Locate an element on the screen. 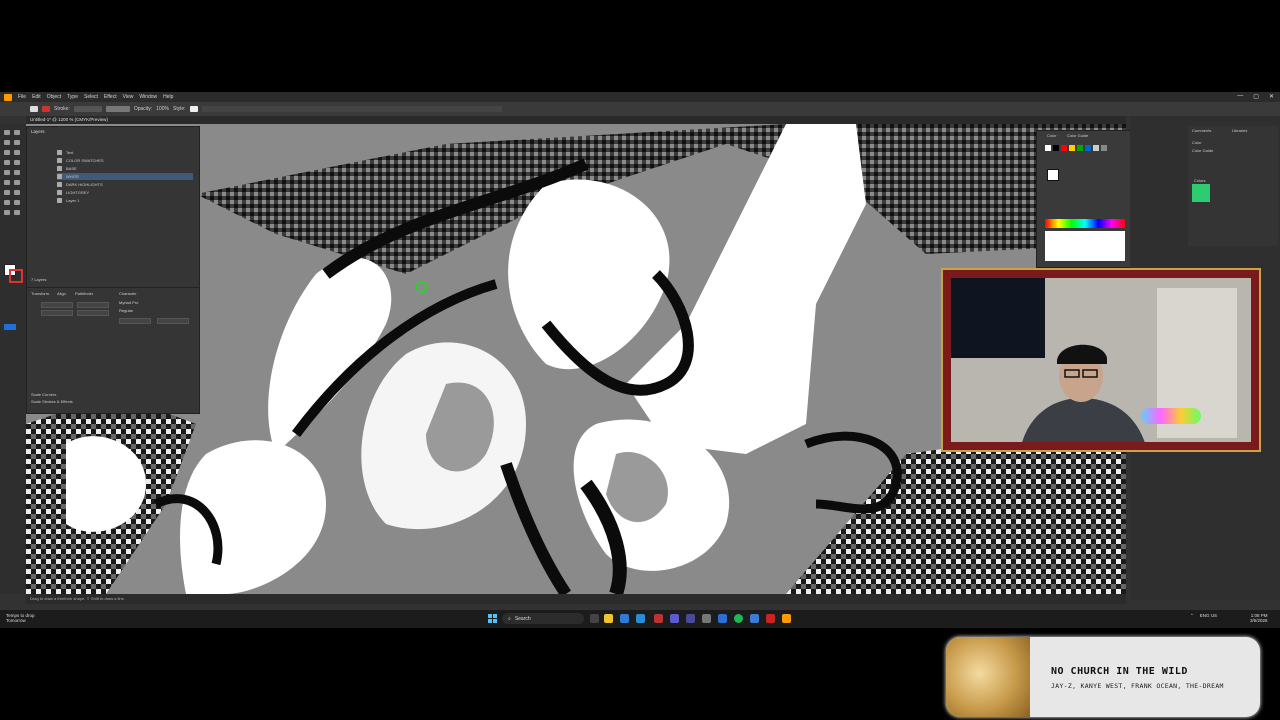  zoom-tool-icon is located at coordinates (17, 212).